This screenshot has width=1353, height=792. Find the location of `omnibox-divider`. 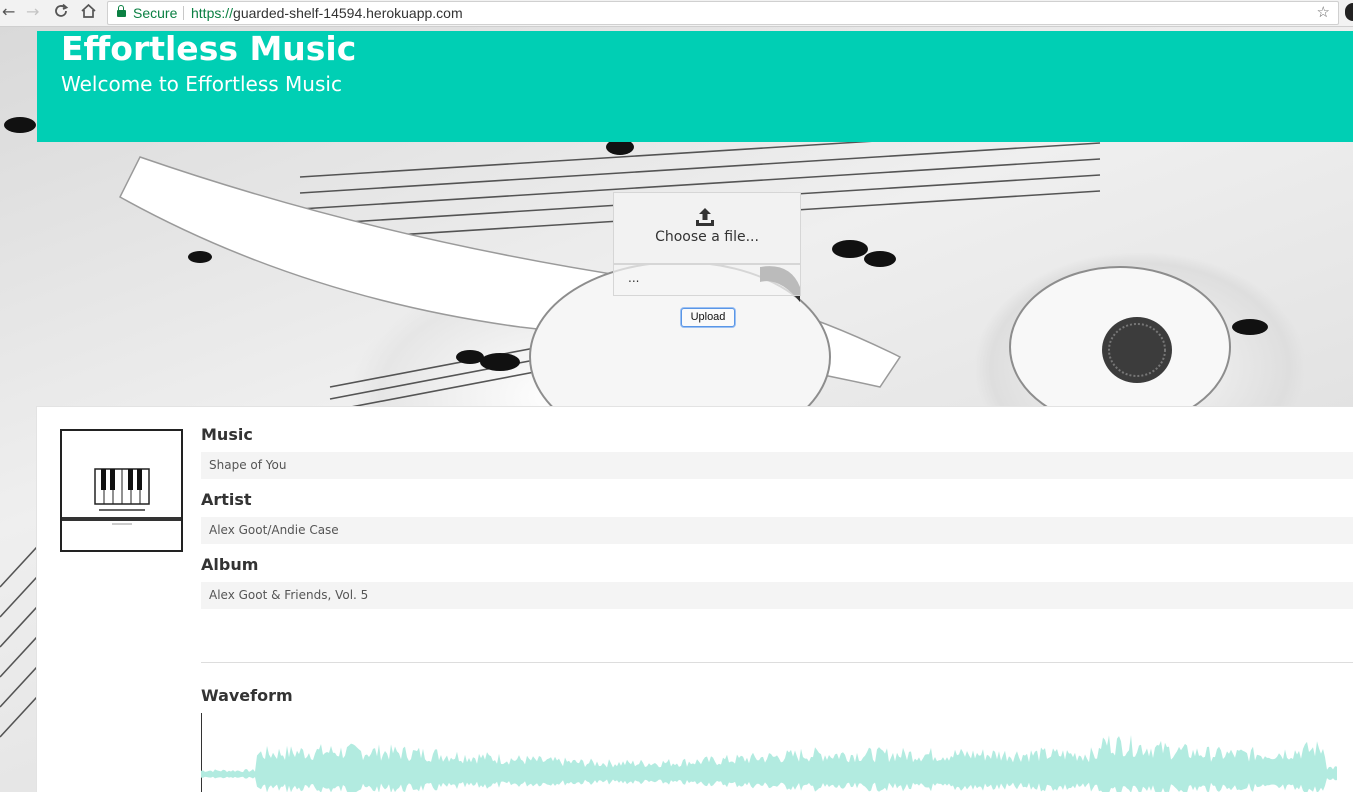

omnibox-divider is located at coordinates (183, 13).